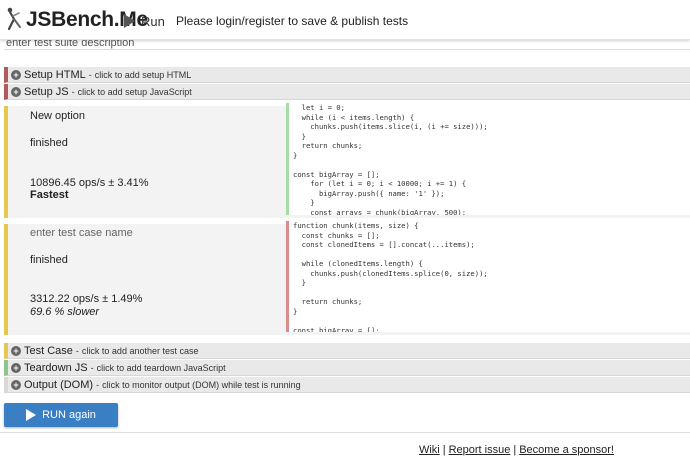 The height and width of the screenshot is (462, 690). What do you see at coordinates (92, 367) in the screenshot?
I see `teardown-js-dash: -` at bounding box center [92, 367].